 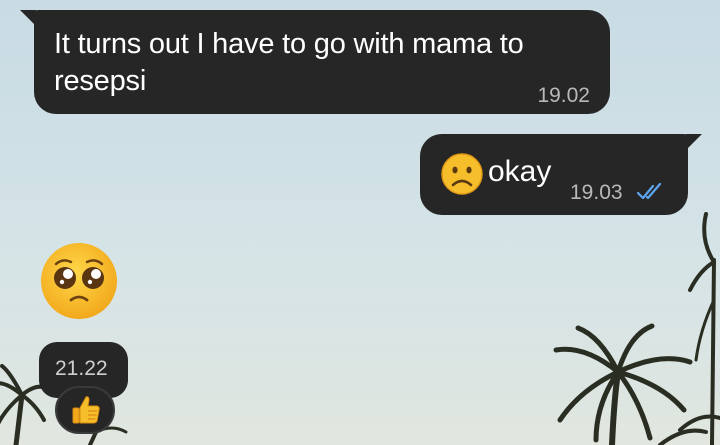 I want to click on thumbs-up-icon, so click(x=86, y=410).